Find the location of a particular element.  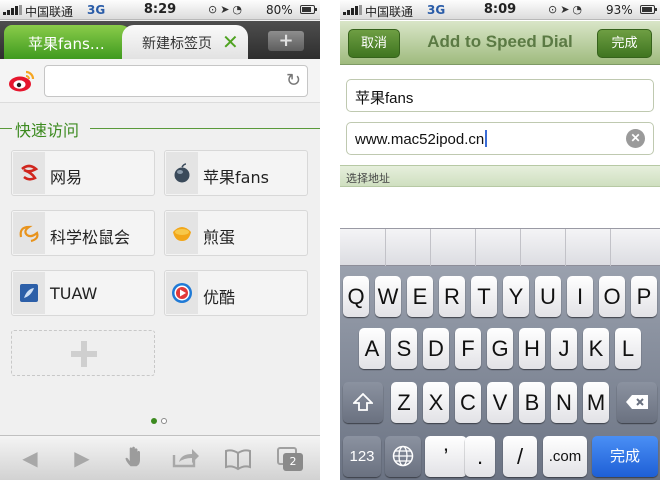

speed-dial-label: 苹果fans is located at coordinates (236, 177).